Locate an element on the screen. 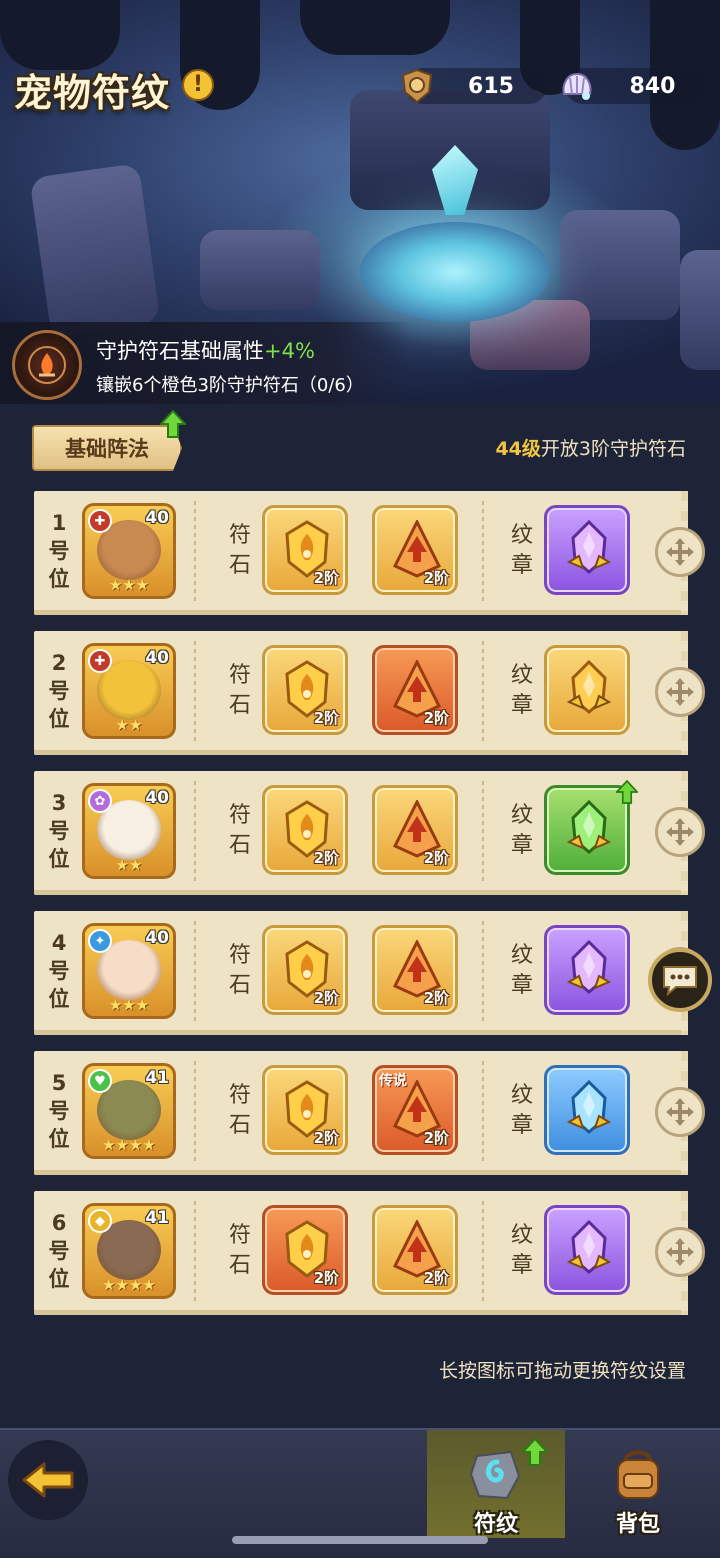 This screenshot has width=720, height=1558. unlock-hint: 44级开放3阶守护符石 is located at coordinates (590, 447).